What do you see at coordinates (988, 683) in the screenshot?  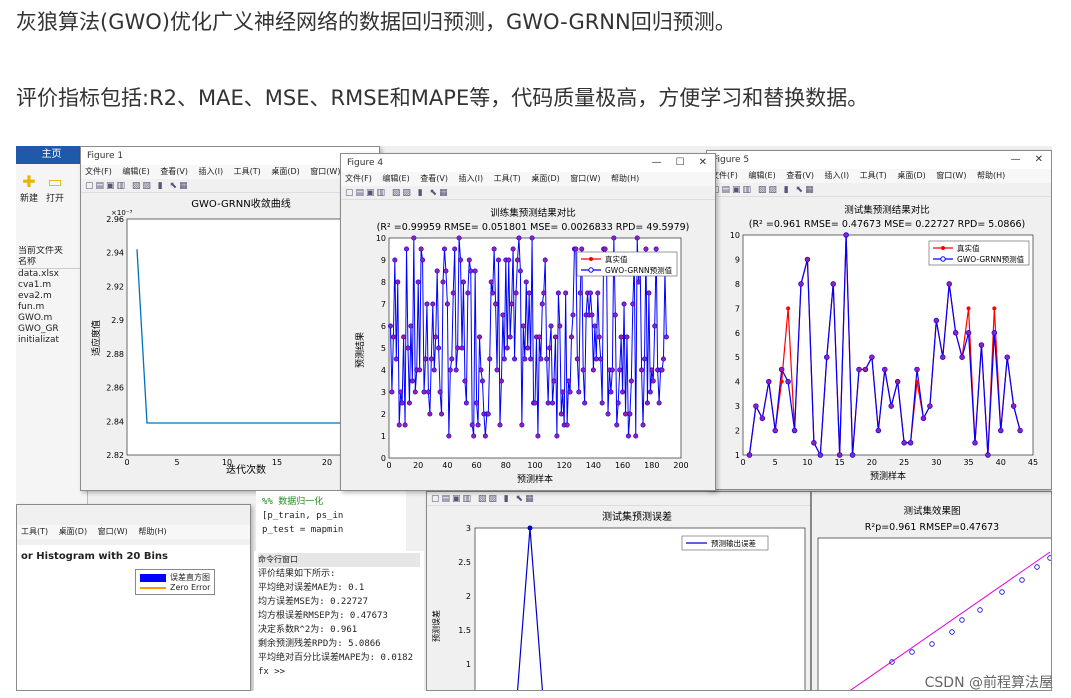 I see `csdn-watermark: CSDN @前程算法屋` at bounding box center [988, 683].